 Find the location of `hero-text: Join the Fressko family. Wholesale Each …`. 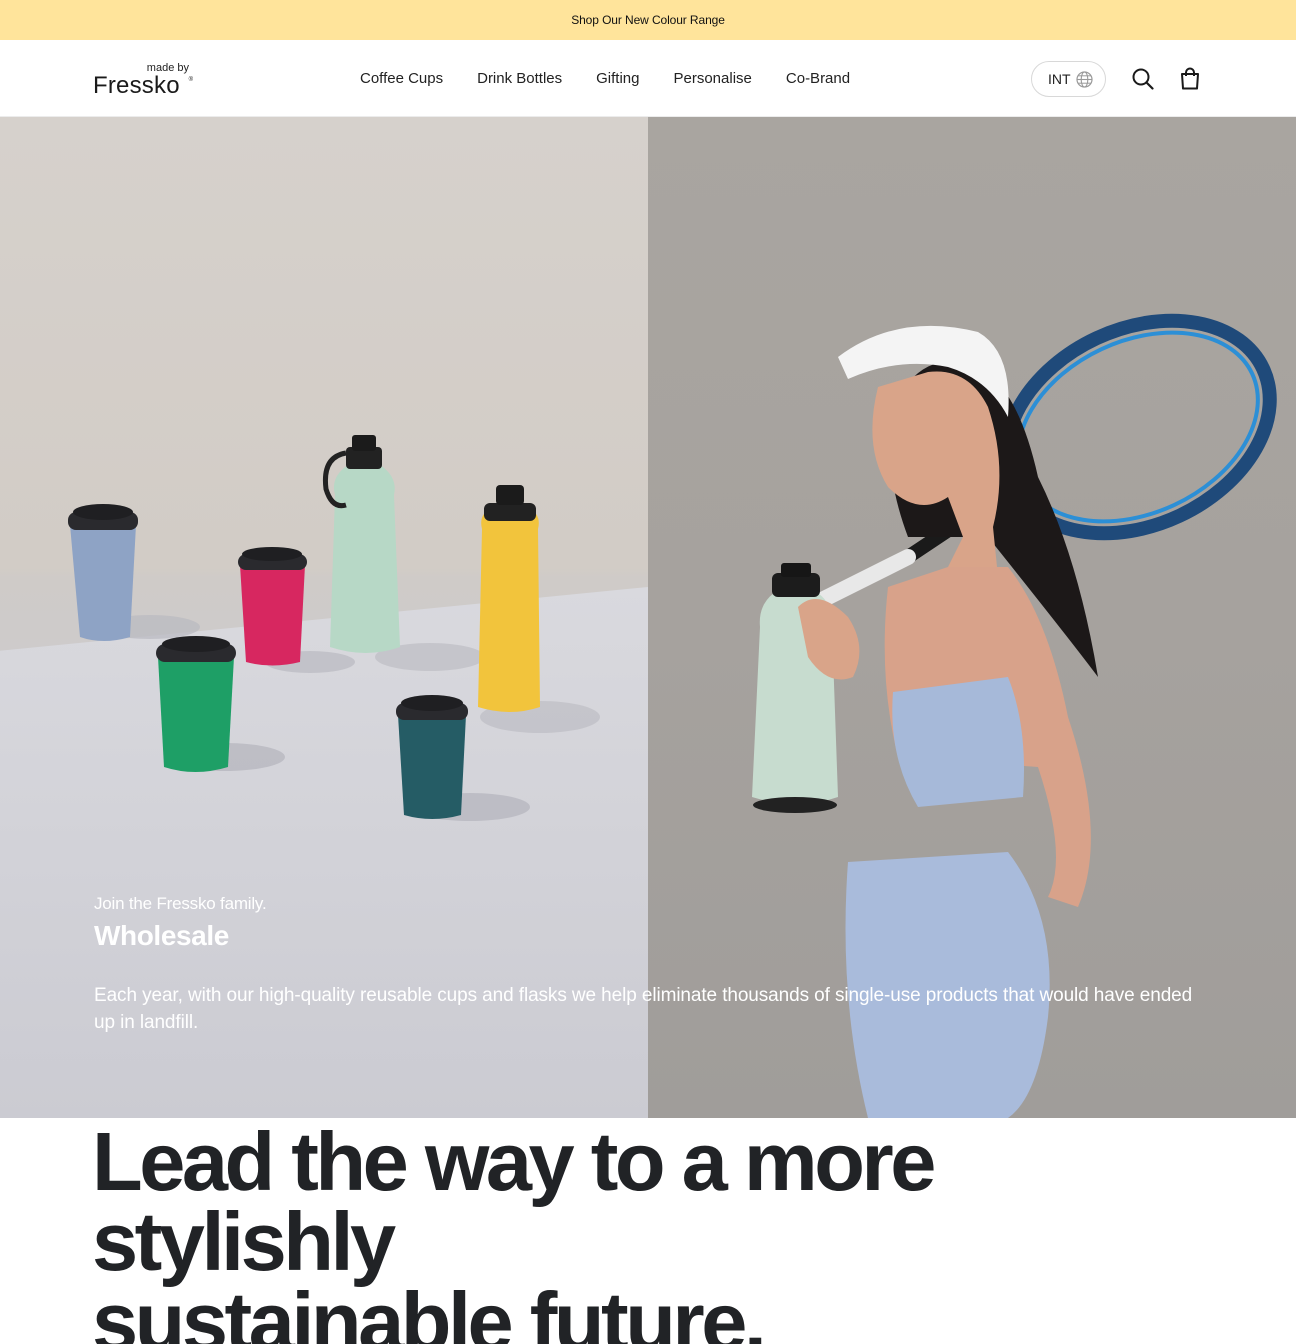

hero-text: Join the Fressko family. Wholesale Each … is located at coordinates (649, 965).